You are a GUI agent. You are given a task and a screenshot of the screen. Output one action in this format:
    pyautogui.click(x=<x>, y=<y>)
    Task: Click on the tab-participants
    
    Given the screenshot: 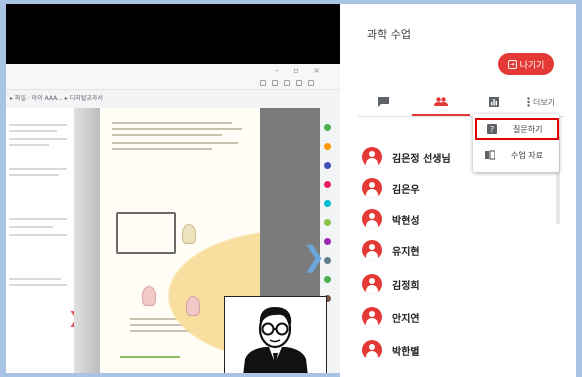 What is the action you would take?
    pyautogui.click(x=441, y=102)
    